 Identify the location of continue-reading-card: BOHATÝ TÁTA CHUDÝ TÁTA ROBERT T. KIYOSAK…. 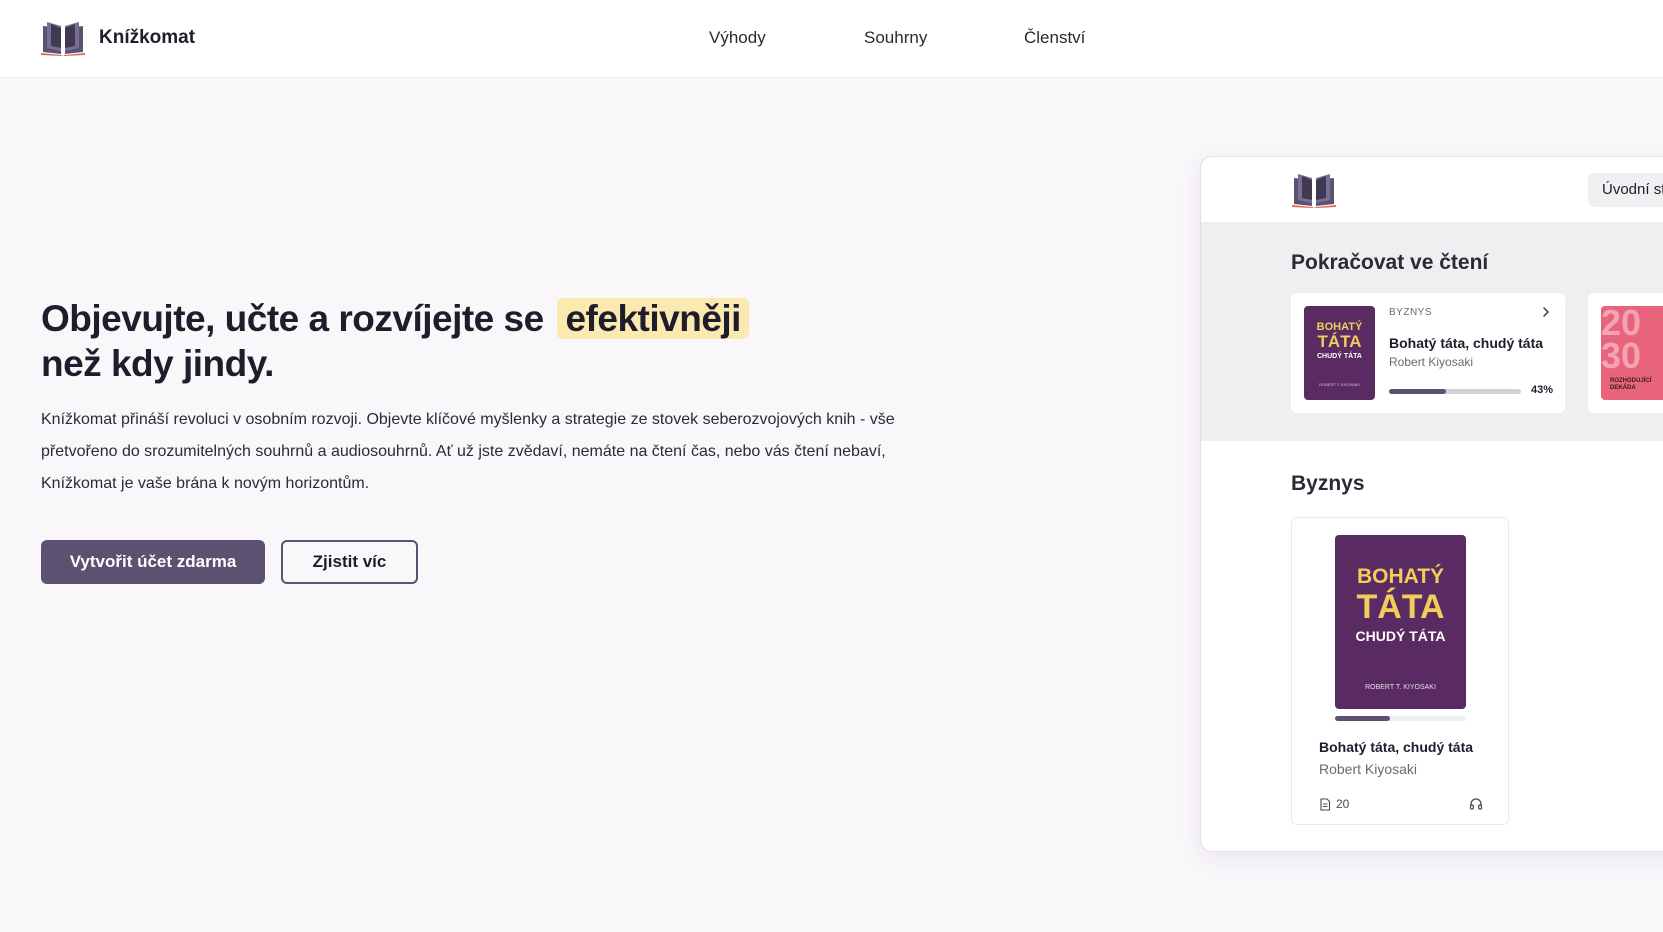
(1428, 353).